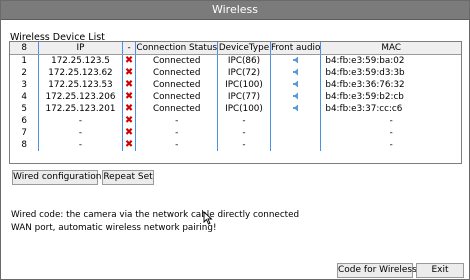  What do you see at coordinates (80, 85) in the screenshot?
I see `row-ip: 172.25.123.53` at bounding box center [80, 85].